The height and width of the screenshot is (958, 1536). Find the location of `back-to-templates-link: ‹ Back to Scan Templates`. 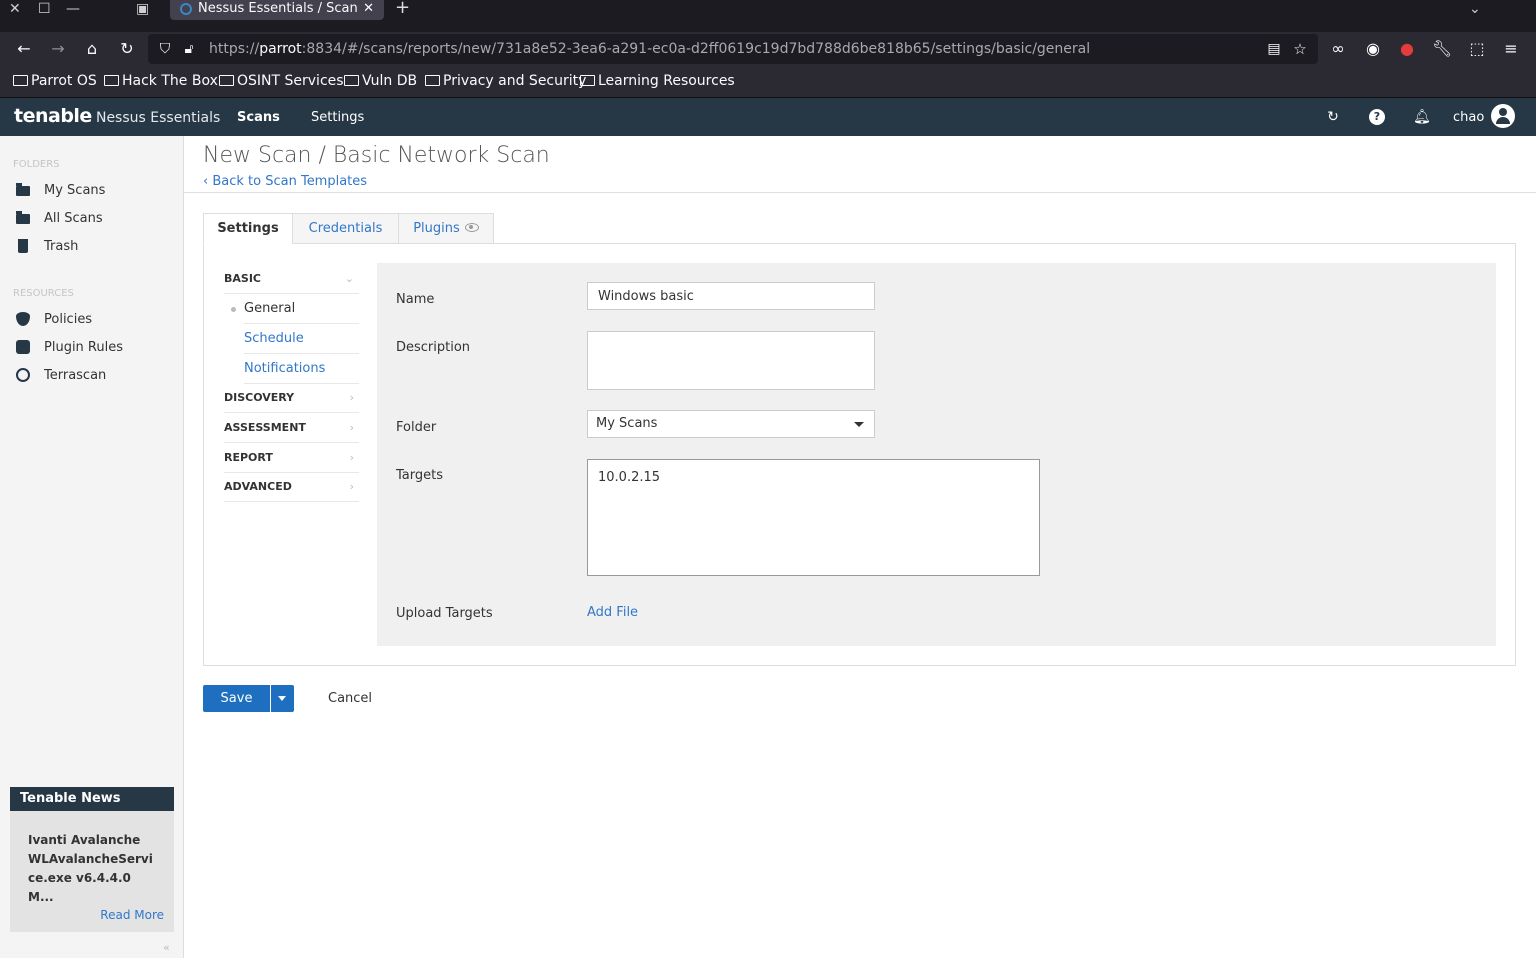

back-to-templates-link: ‹ Back to Scan Templates is located at coordinates (285, 181).